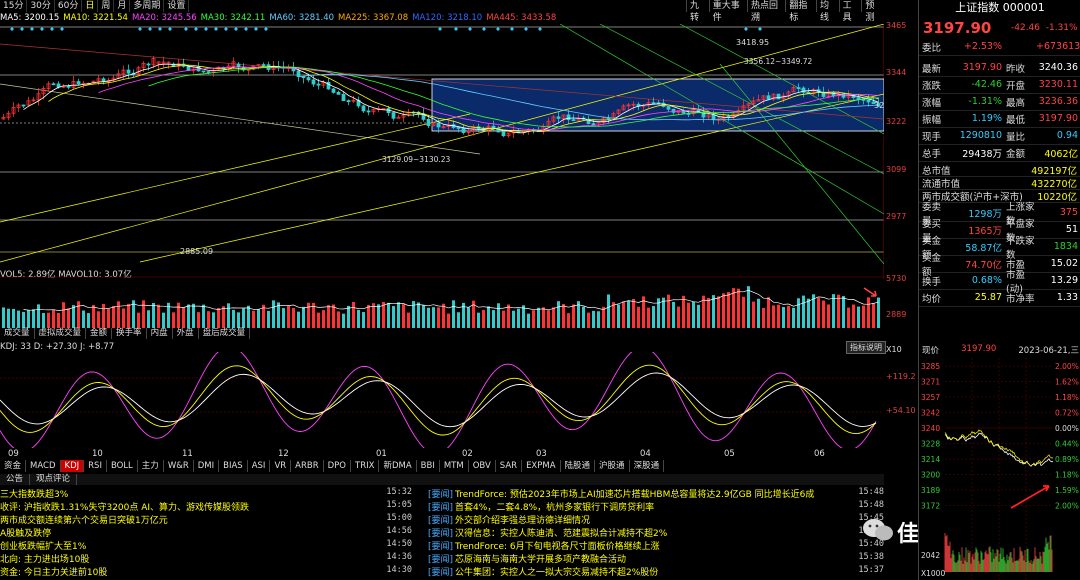 The image size is (1080, 580). Describe the element at coordinates (17, 333) in the screenshot. I see `volume-tab-0: 成交量` at that location.